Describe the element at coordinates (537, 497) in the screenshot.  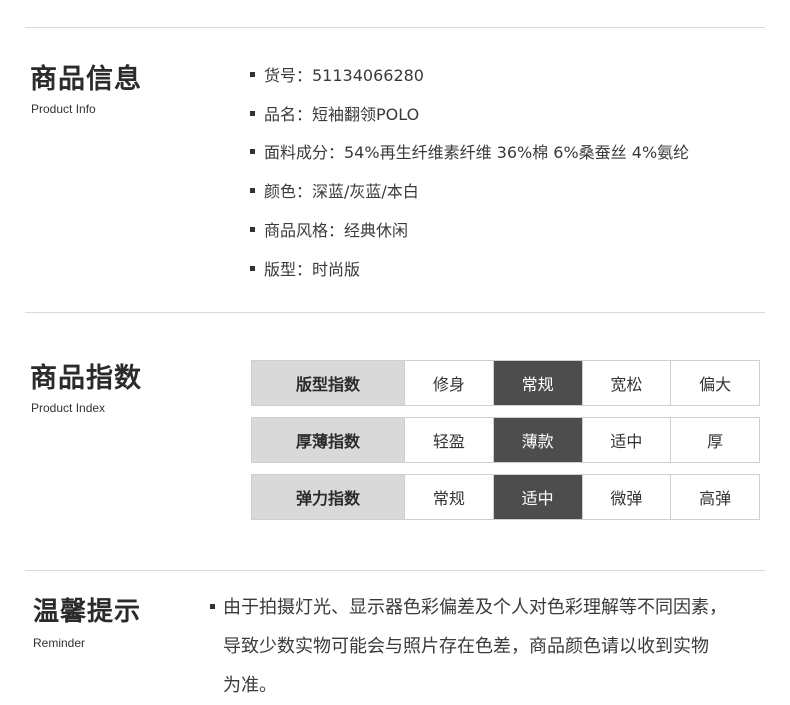
I see `index-option-selected: 适中` at that location.